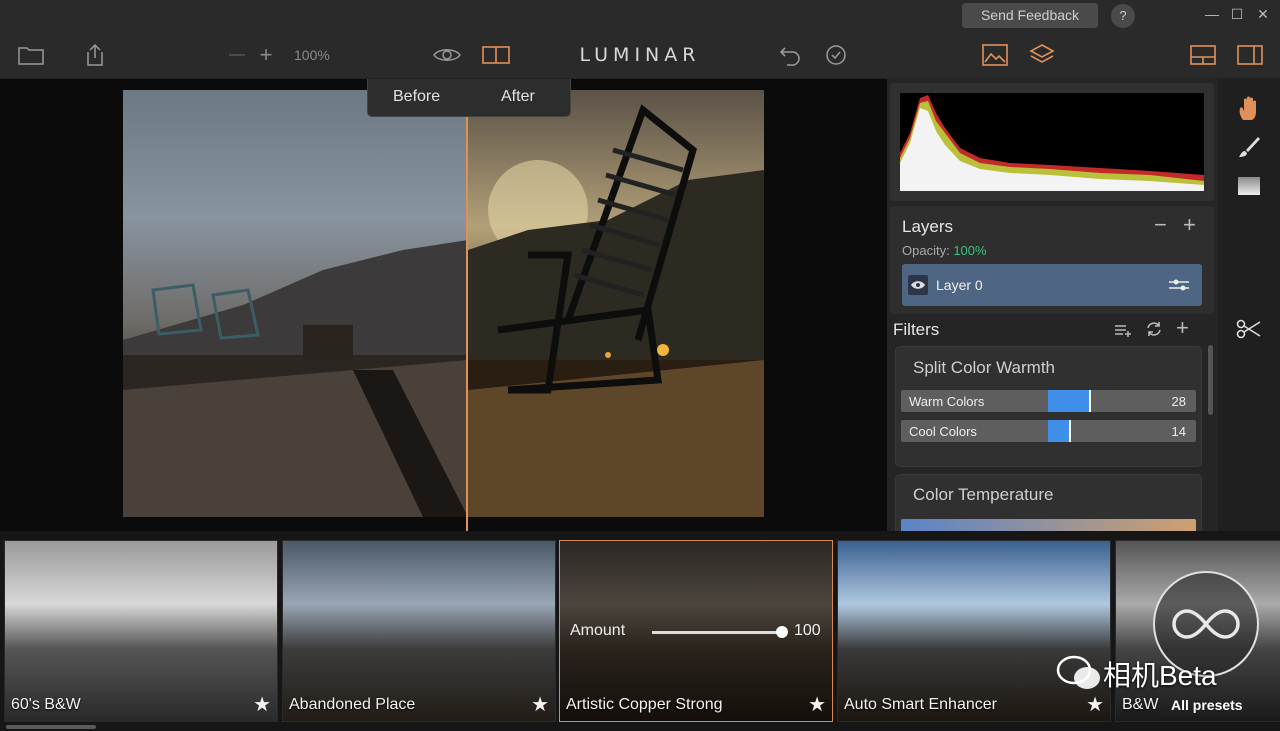  I want to click on slider-label: Cool Colors, so click(943, 431).